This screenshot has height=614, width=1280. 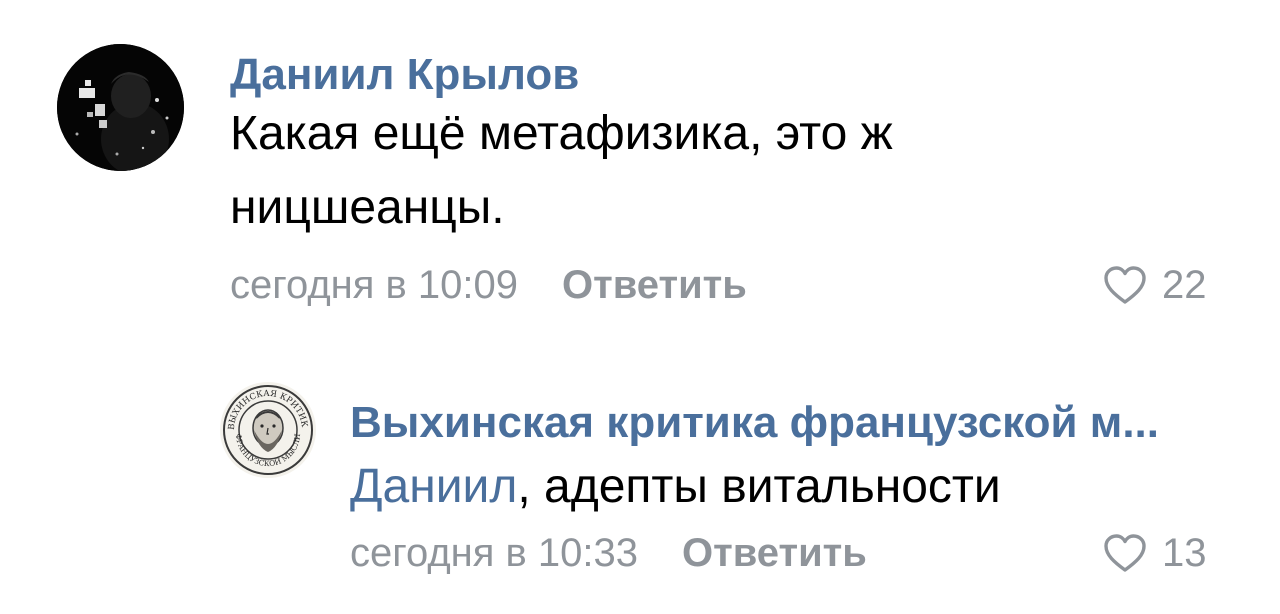 I want to click on comment-timestamp: сегодня в 10:09, so click(x=374, y=284).